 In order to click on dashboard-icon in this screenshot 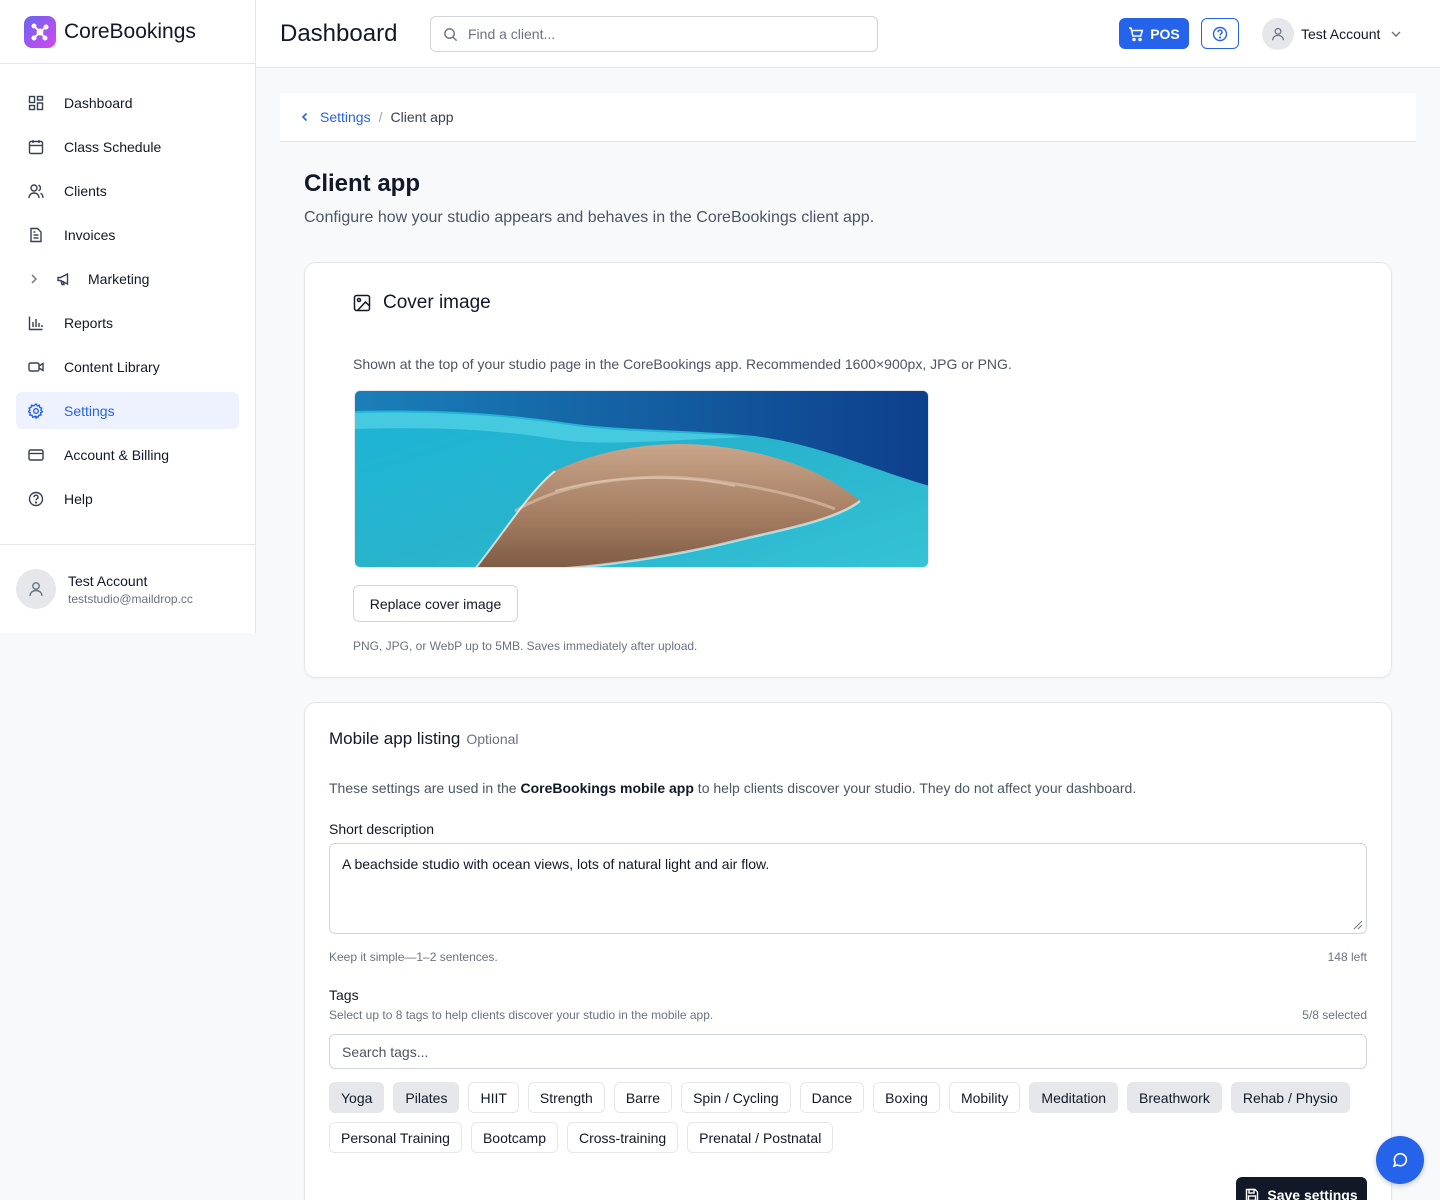, I will do `click(36, 103)`.